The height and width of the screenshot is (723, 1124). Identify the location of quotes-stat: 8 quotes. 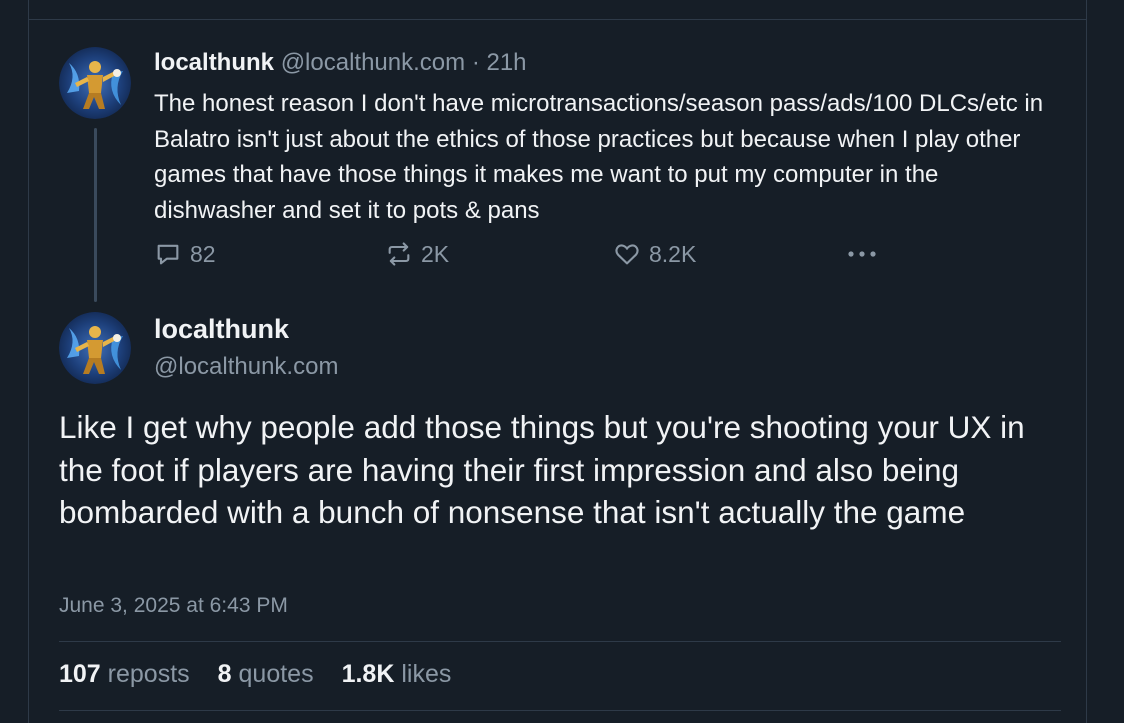
(266, 674).